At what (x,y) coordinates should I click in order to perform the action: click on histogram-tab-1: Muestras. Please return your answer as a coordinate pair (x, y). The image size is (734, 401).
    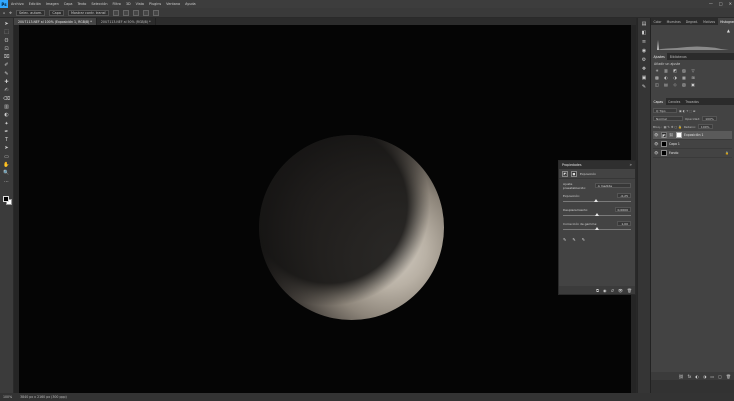
    Looking at the image, I should click on (673, 21).